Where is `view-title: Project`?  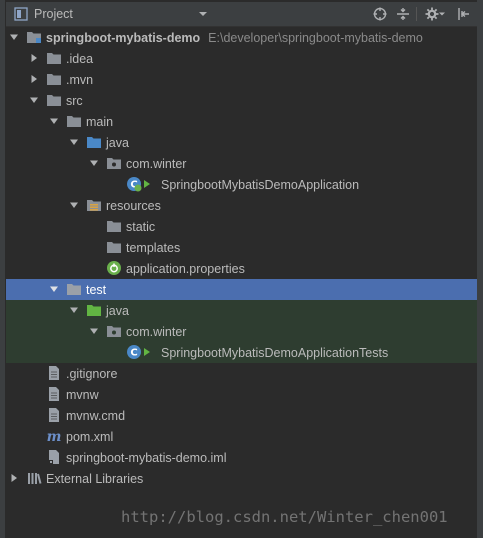
view-title: Project is located at coordinates (53, 14).